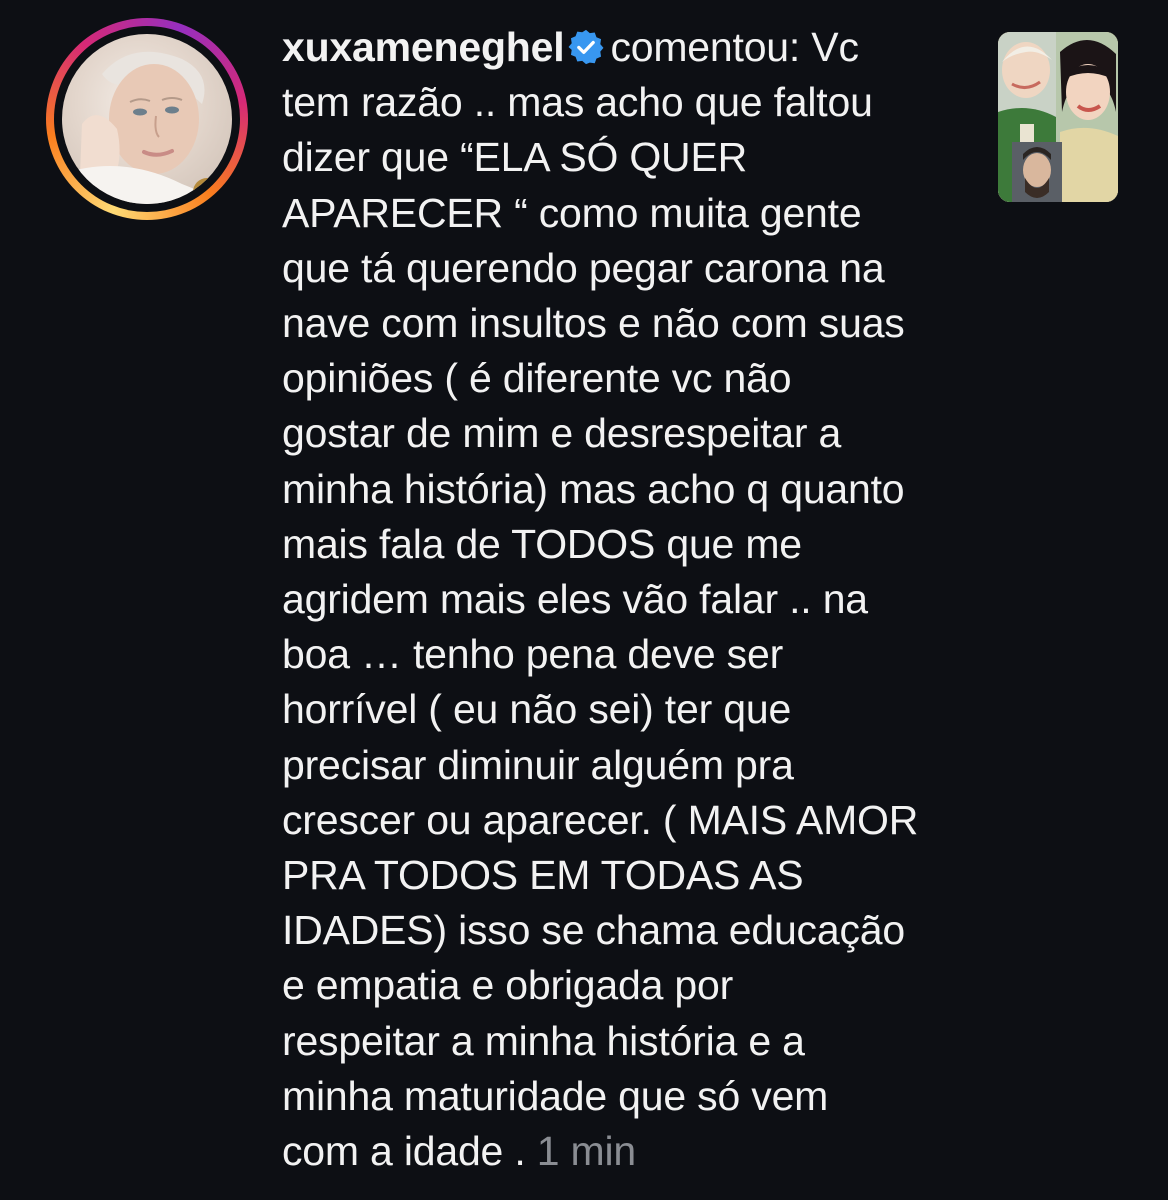 The image size is (1168, 1200). What do you see at coordinates (147, 127) in the screenshot?
I see `avatar-portrait-icon` at bounding box center [147, 127].